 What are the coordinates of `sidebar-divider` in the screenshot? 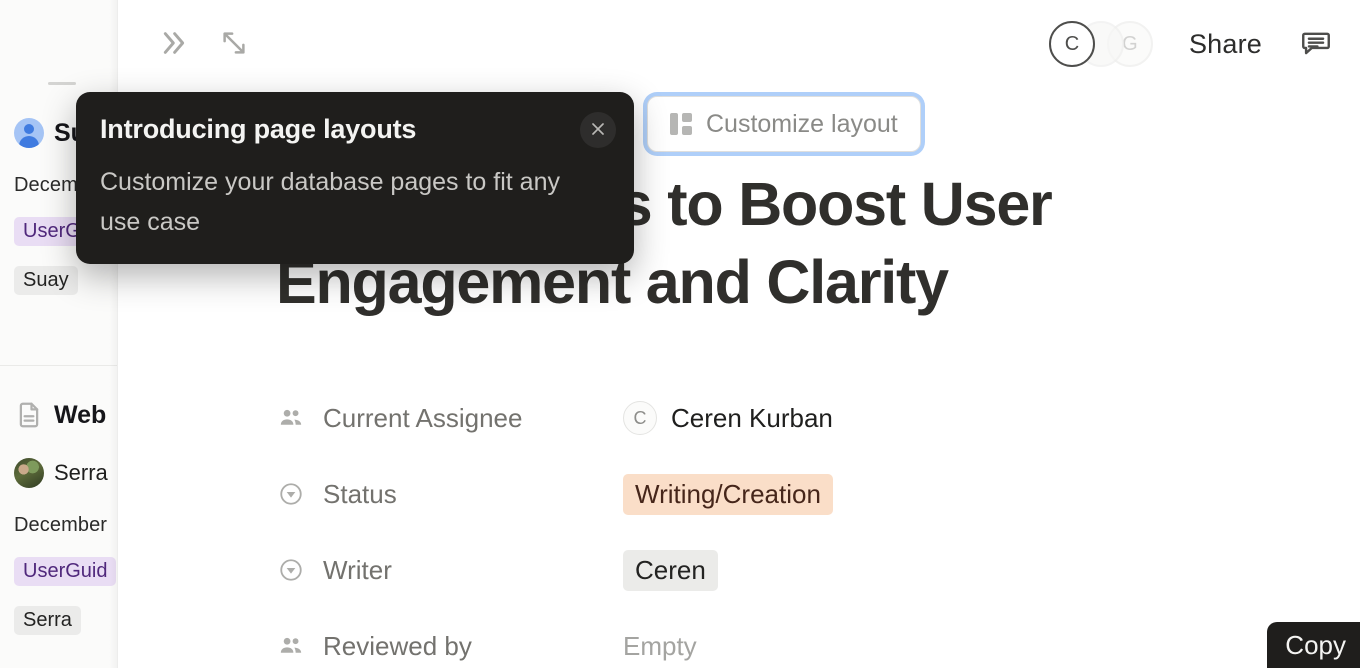 It's located at (58, 365).